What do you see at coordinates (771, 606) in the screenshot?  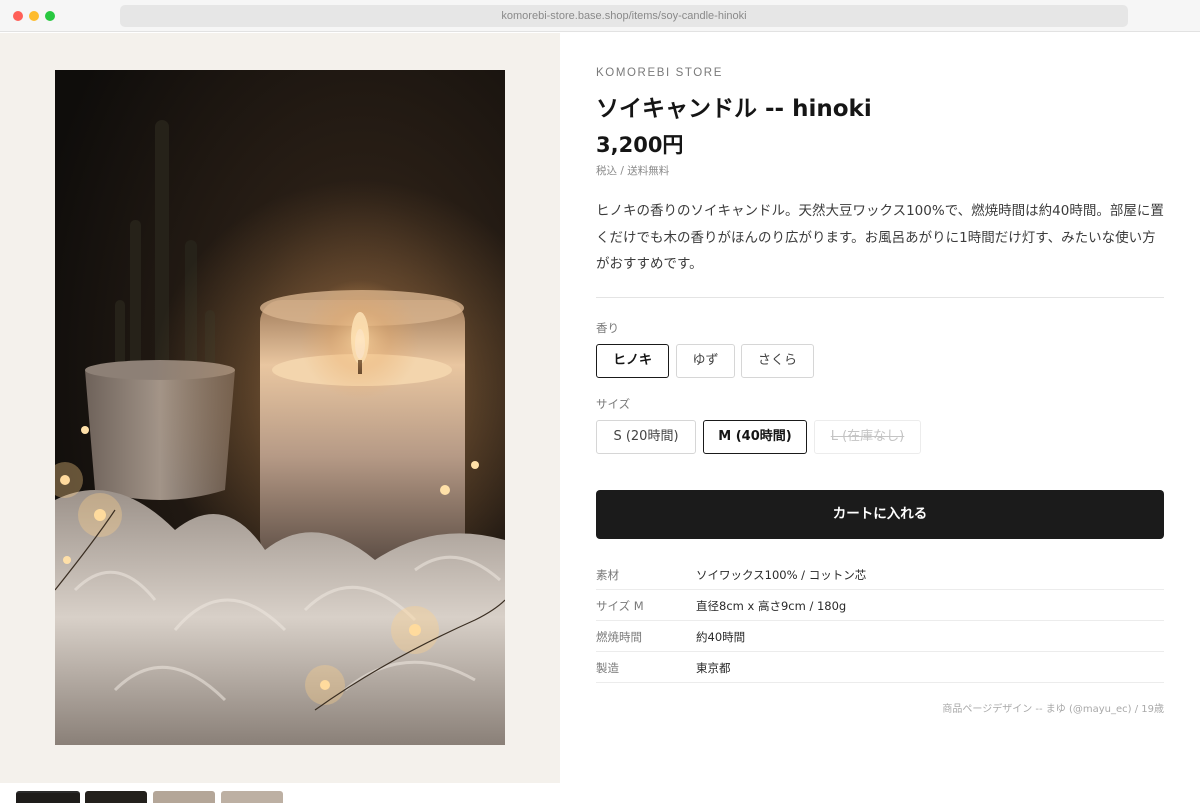 I see `spec-value: 直径8cm x 高さ9cm / 180g` at bounding box center [771, 606].